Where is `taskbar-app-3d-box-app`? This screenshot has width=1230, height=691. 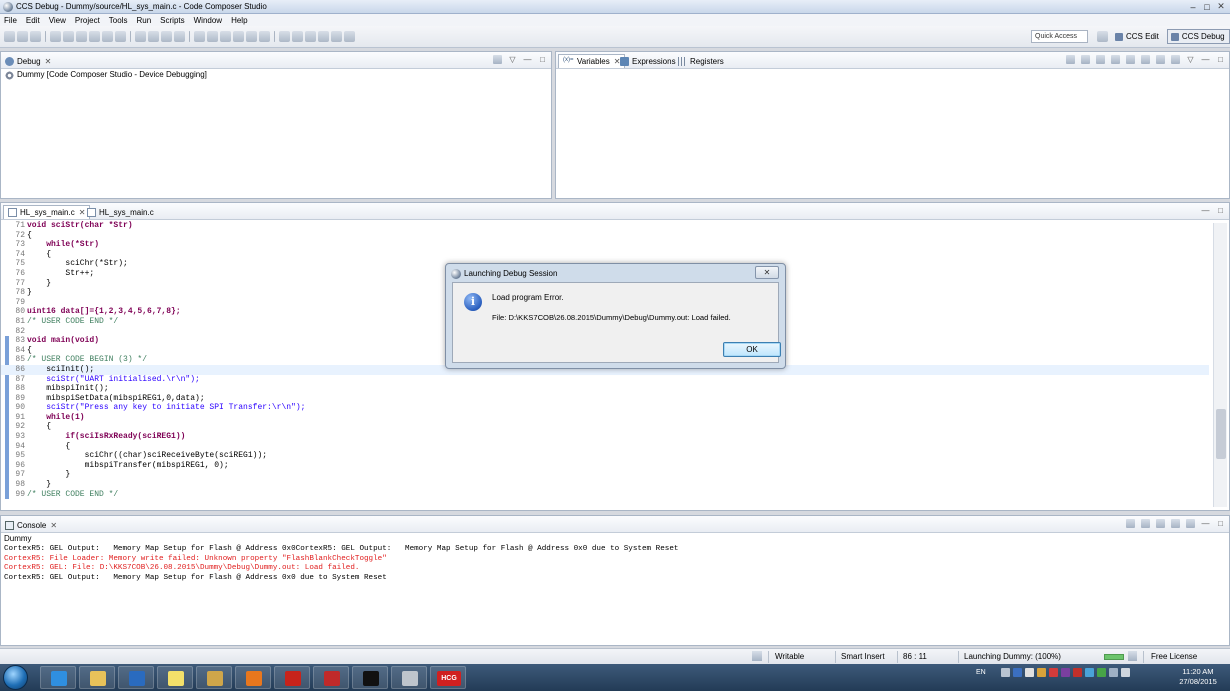
taskbar-app-3d-box-app is located at coordinates (409, 677).